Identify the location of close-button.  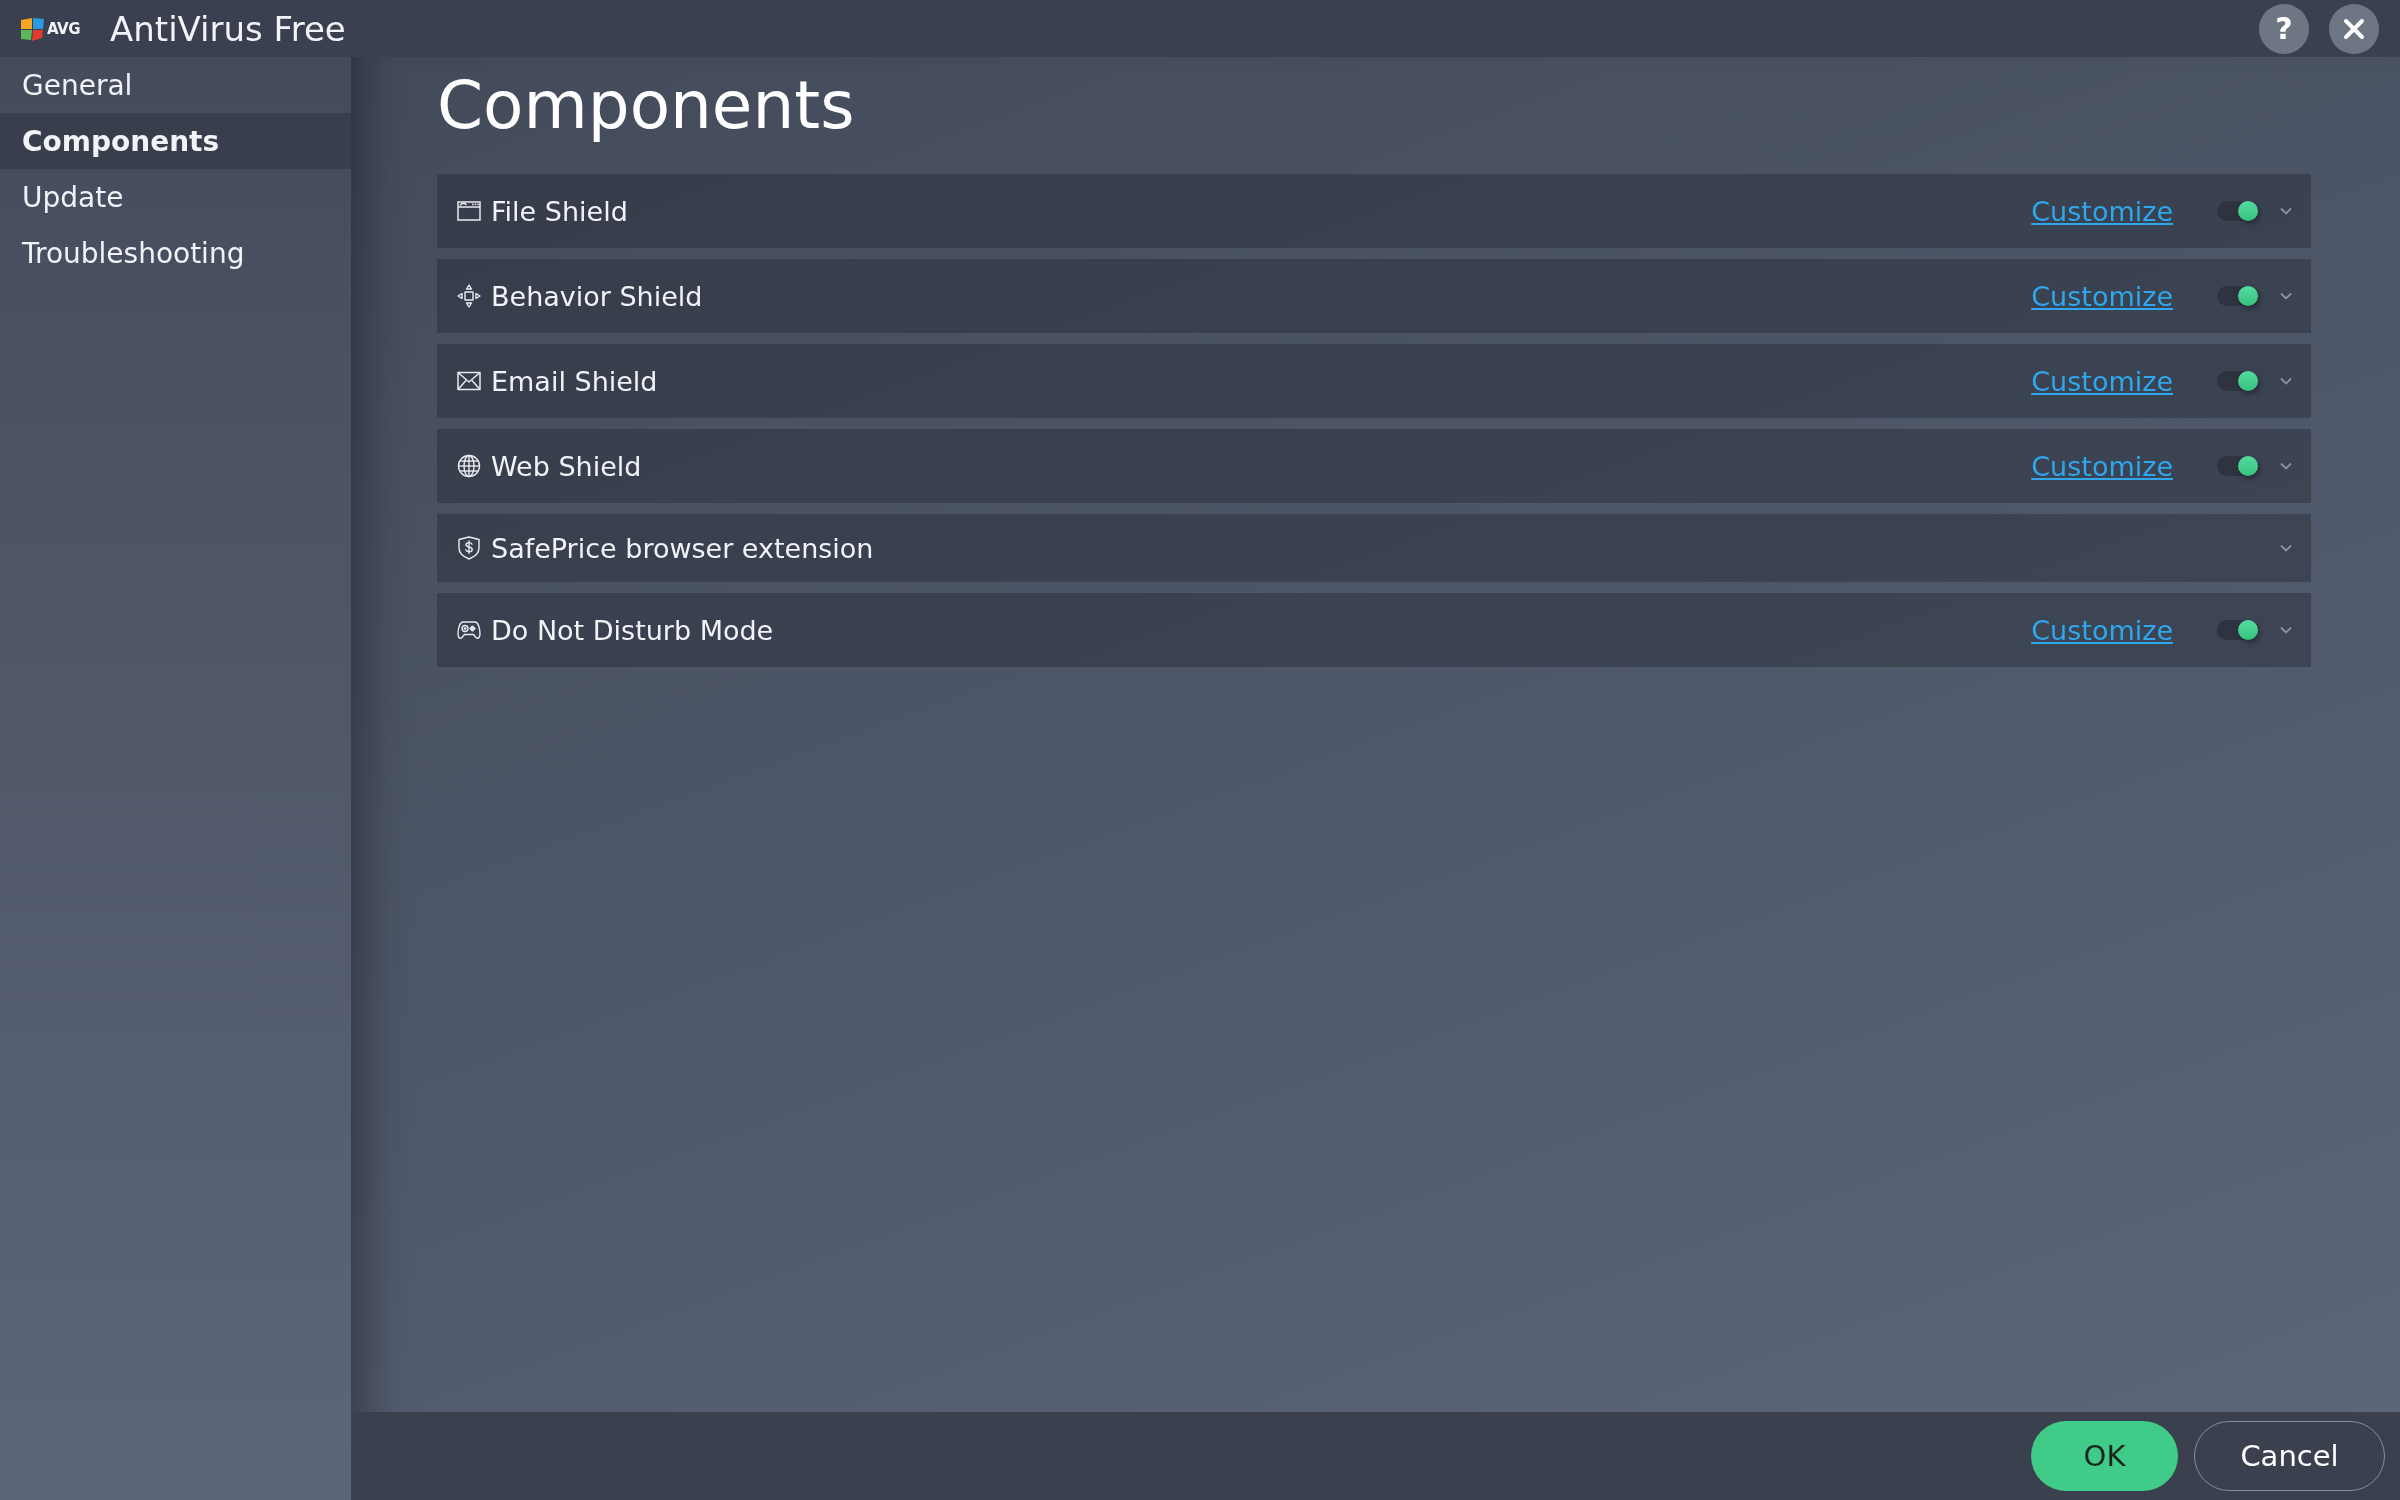
(2354, 28).